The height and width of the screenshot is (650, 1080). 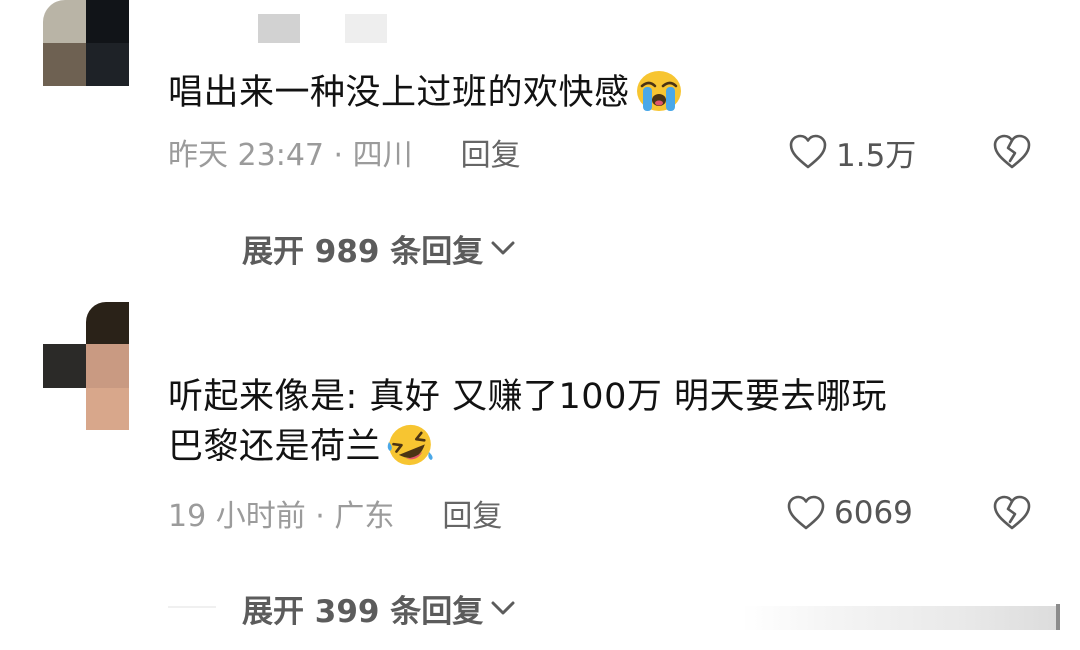 I want to click on comment-text: 听起来像是: 真好 又赚了100万 明天要去哪玩 巴黎还是荷兰, so click(x=527, y=422).